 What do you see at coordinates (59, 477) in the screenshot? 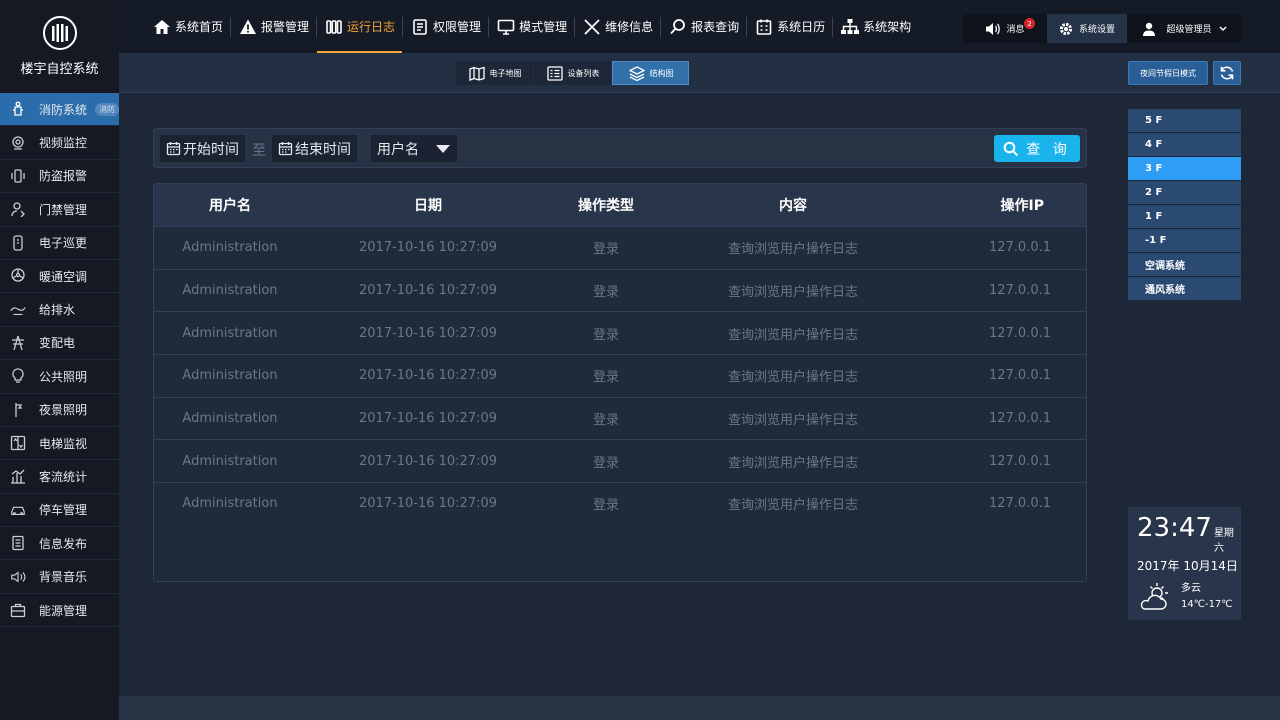
I see `sidebar-item-passenger: 客流统计` at bounding box center [59, 477].